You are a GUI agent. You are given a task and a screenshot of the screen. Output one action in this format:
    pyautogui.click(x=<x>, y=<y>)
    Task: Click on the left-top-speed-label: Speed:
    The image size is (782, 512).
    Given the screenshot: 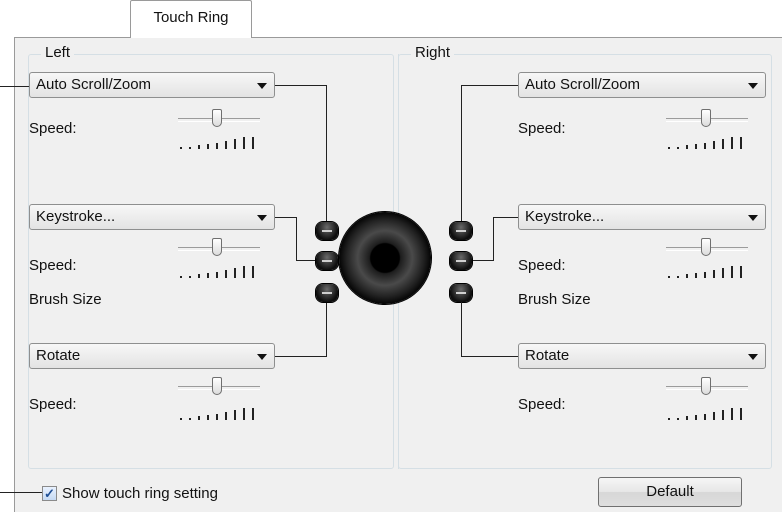 What is the action you would take?
    pyautogui.click(x=53, y=128)
    